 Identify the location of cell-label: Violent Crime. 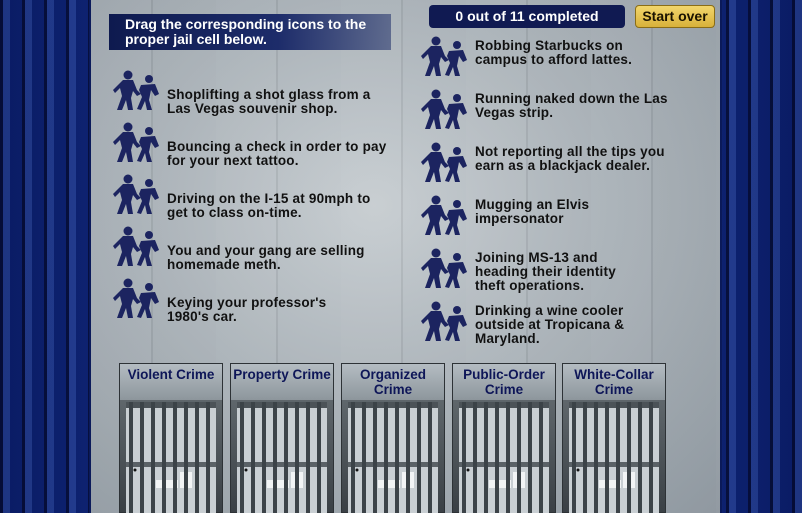
(171, 382).